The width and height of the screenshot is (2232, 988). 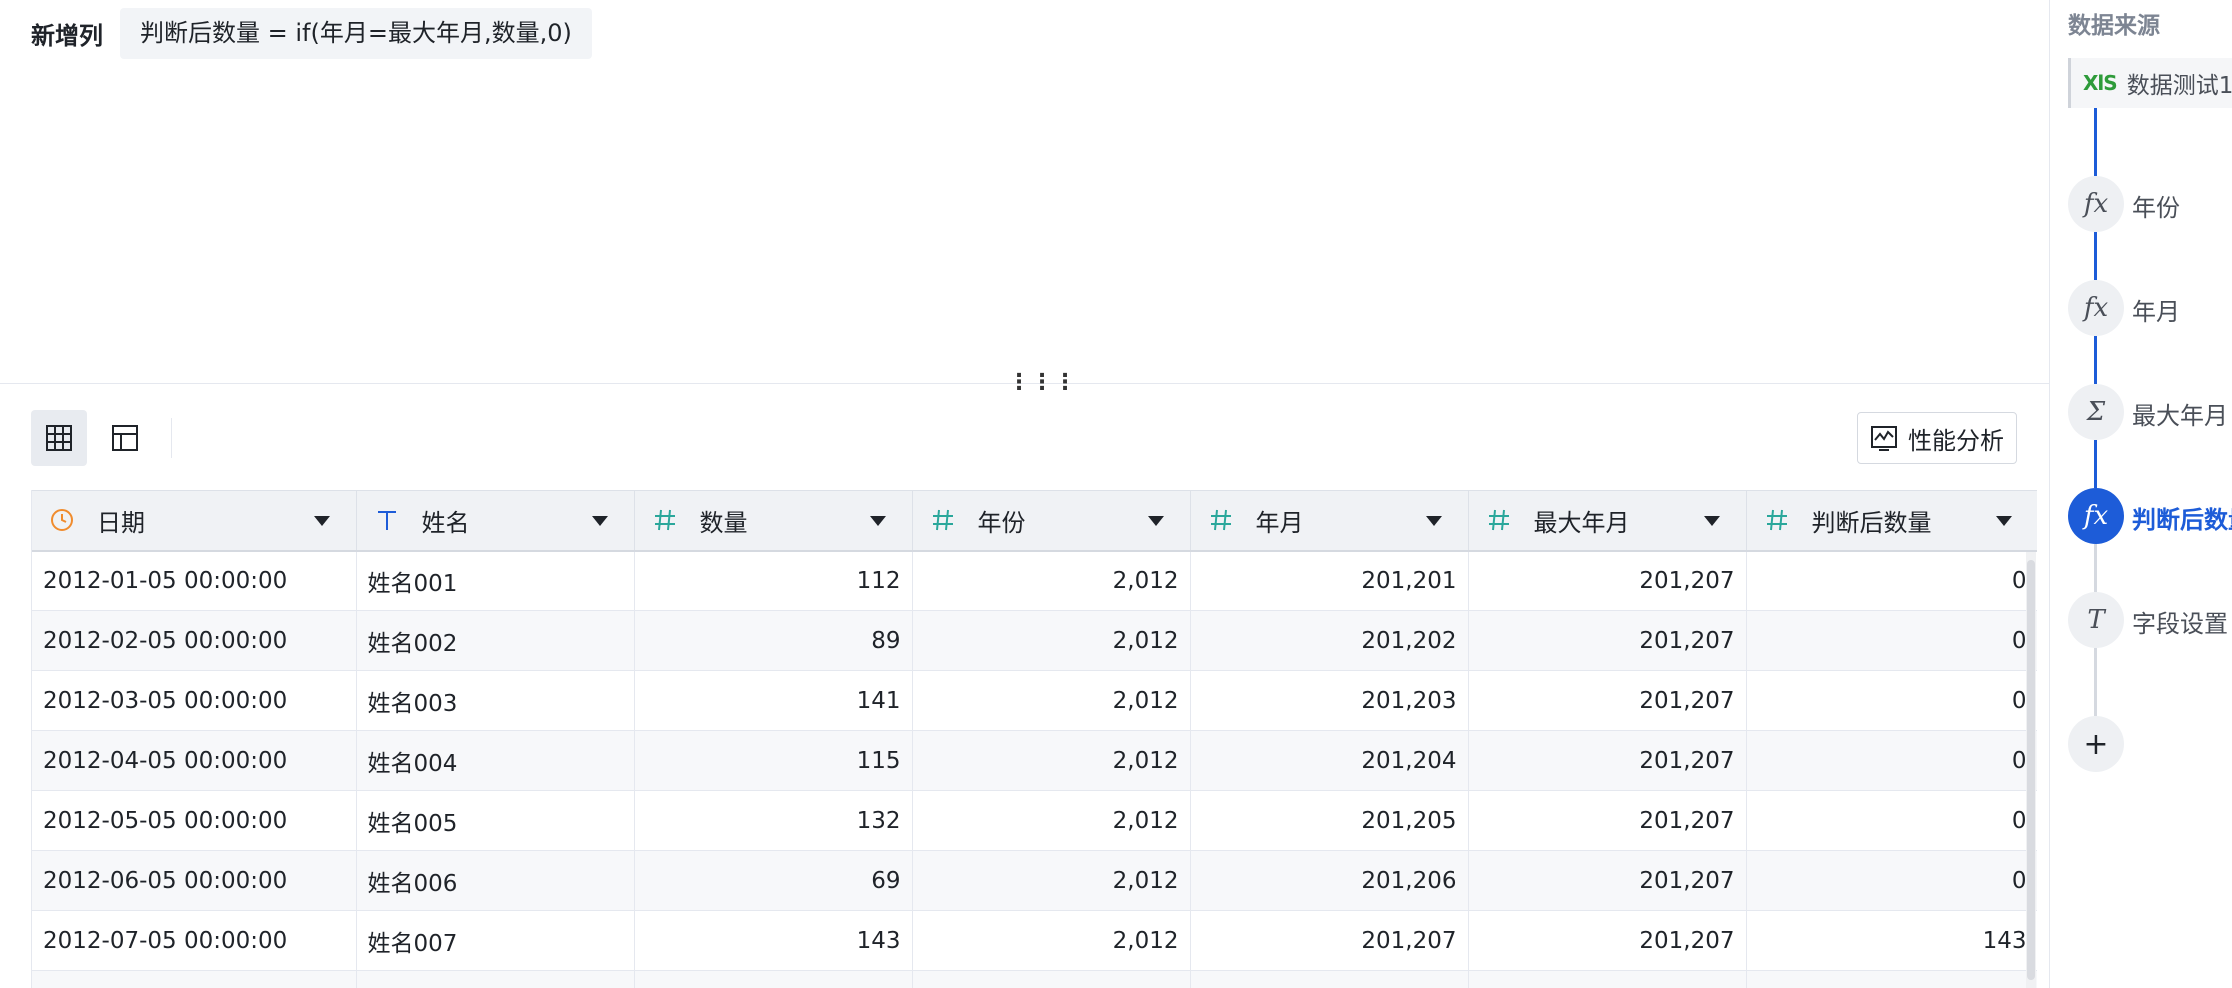 I want to click on layout-view-button, so click(x=125, y=438).